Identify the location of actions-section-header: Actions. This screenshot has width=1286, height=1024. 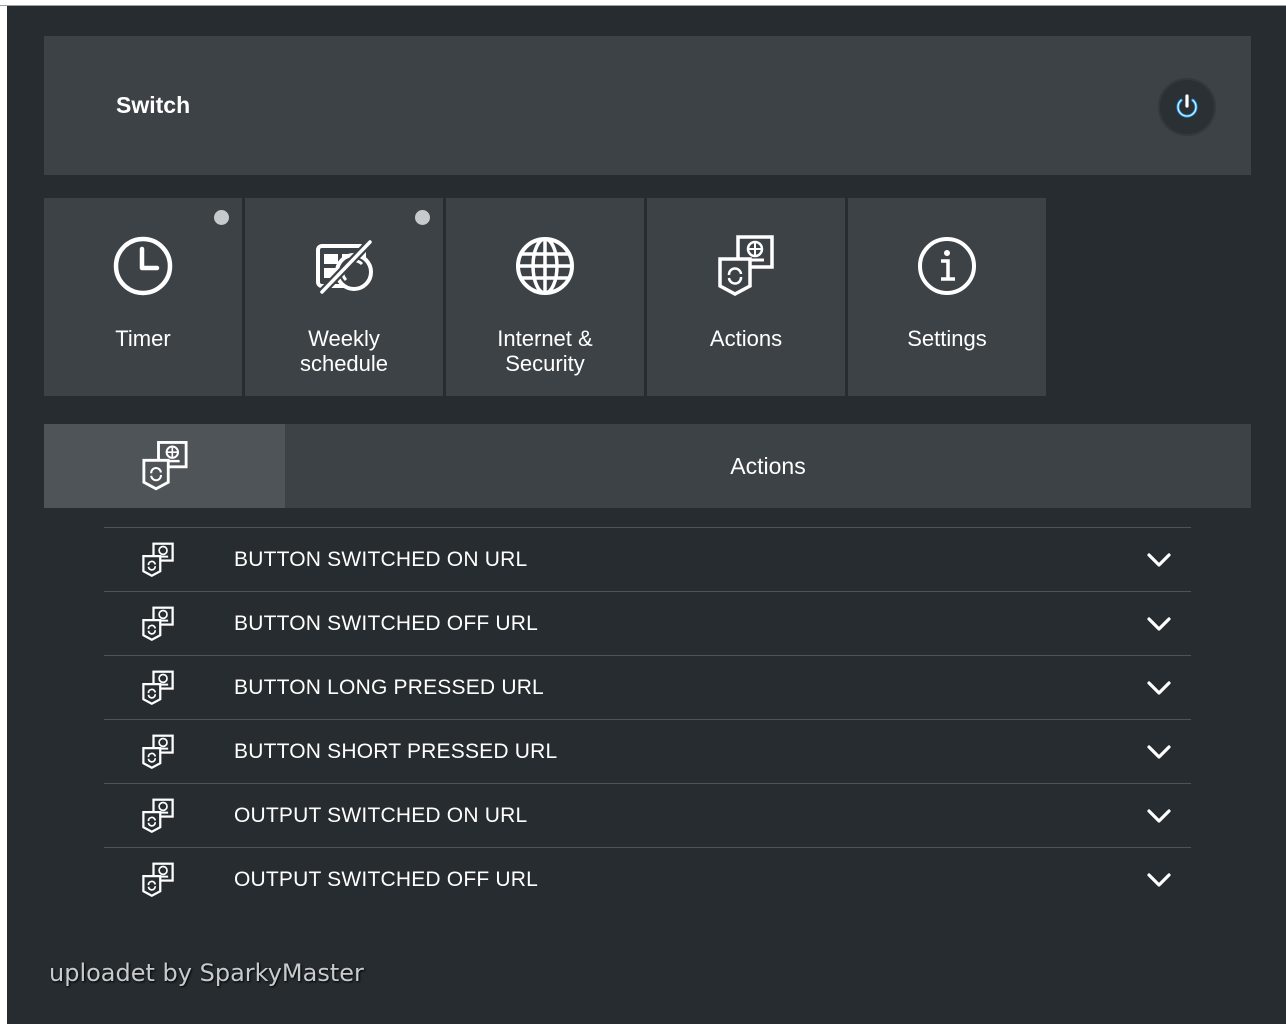
(647, 466).